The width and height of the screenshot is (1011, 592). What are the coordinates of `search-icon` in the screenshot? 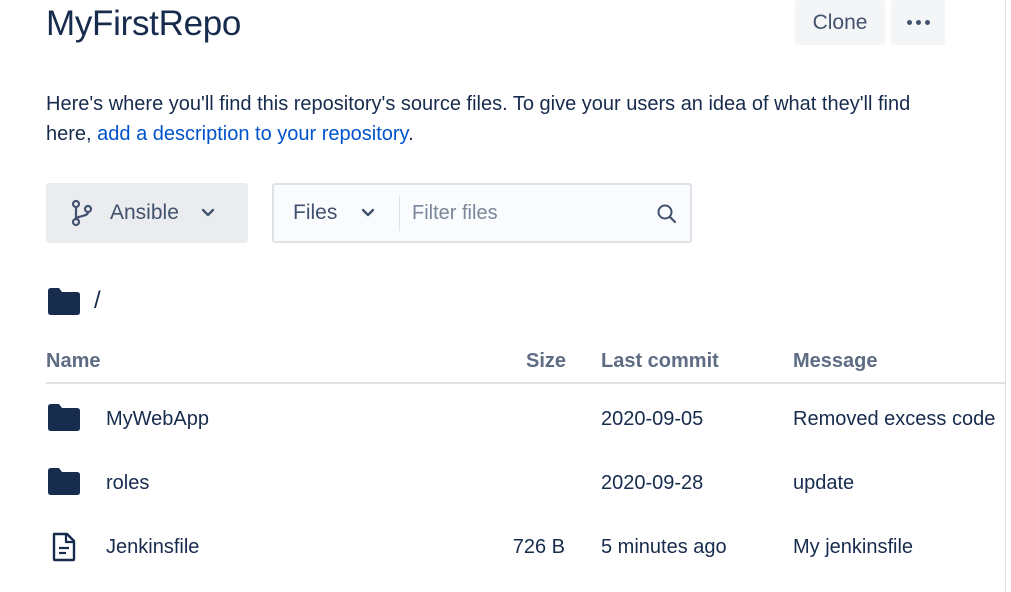 It's located at (667, 214).